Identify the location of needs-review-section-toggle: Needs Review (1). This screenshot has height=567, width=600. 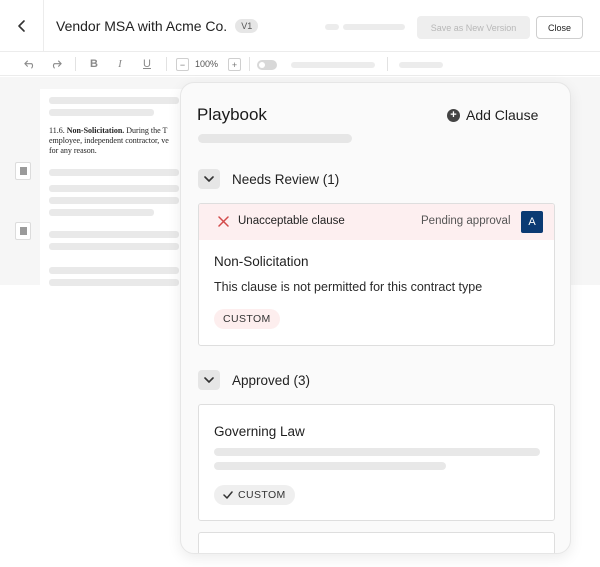
(268, 179).